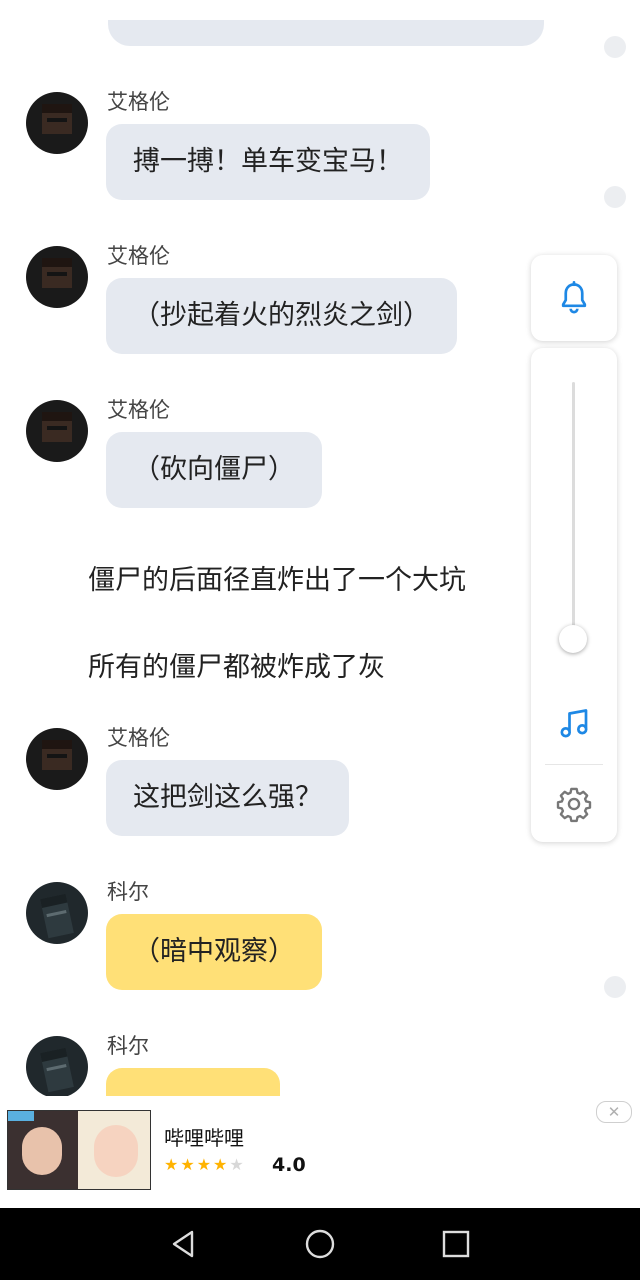 The height and width of the screenshot is (1280, 640). I want to click on previous-message-bubble, so click(326, 33).